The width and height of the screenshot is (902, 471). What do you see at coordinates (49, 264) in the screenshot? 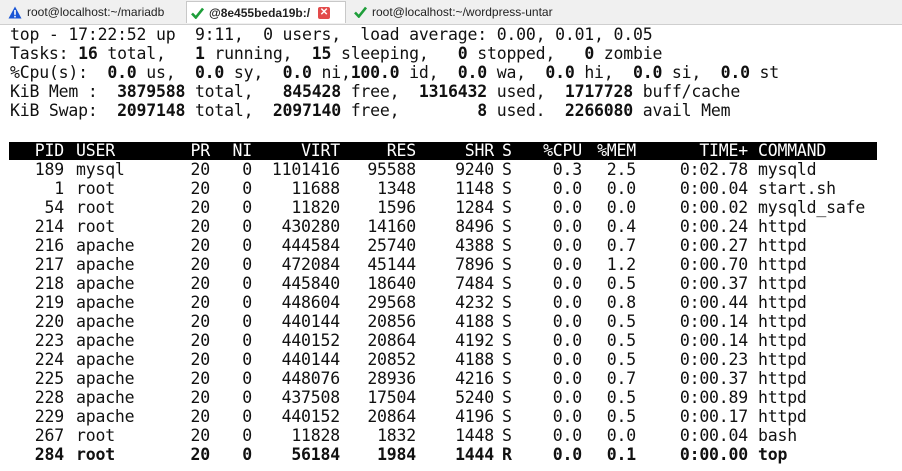
I see `process-pid: 217` at bounding box center [49, 264].